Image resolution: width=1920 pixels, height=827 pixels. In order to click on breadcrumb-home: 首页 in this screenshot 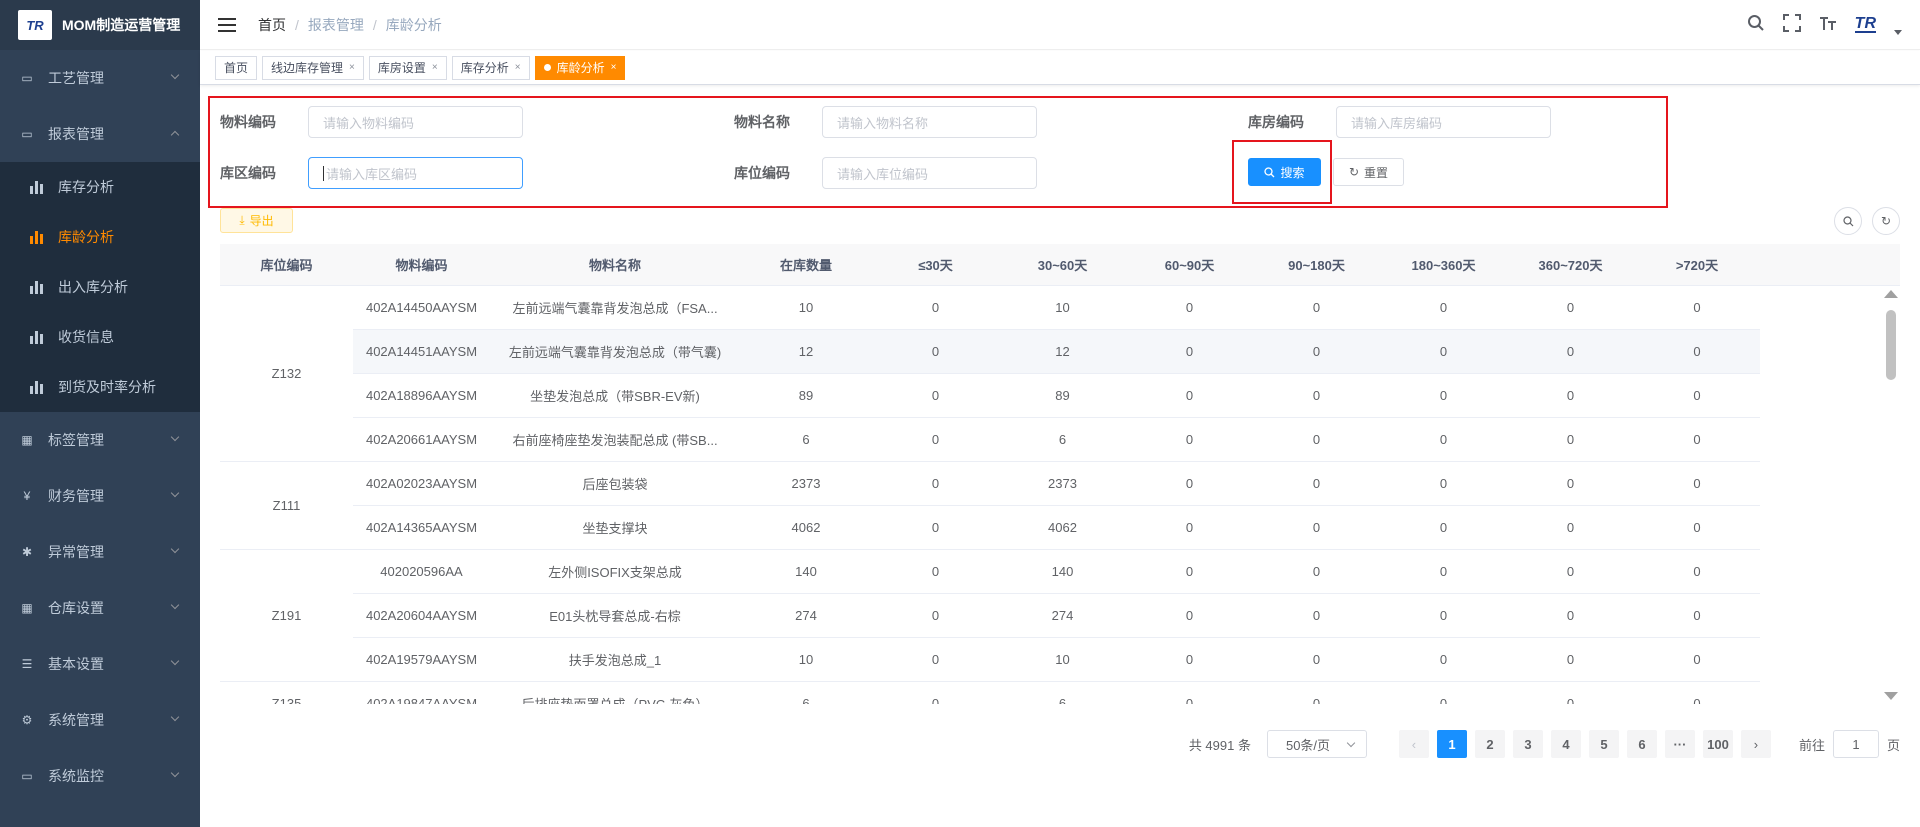, I will do `click(272, 25)`.